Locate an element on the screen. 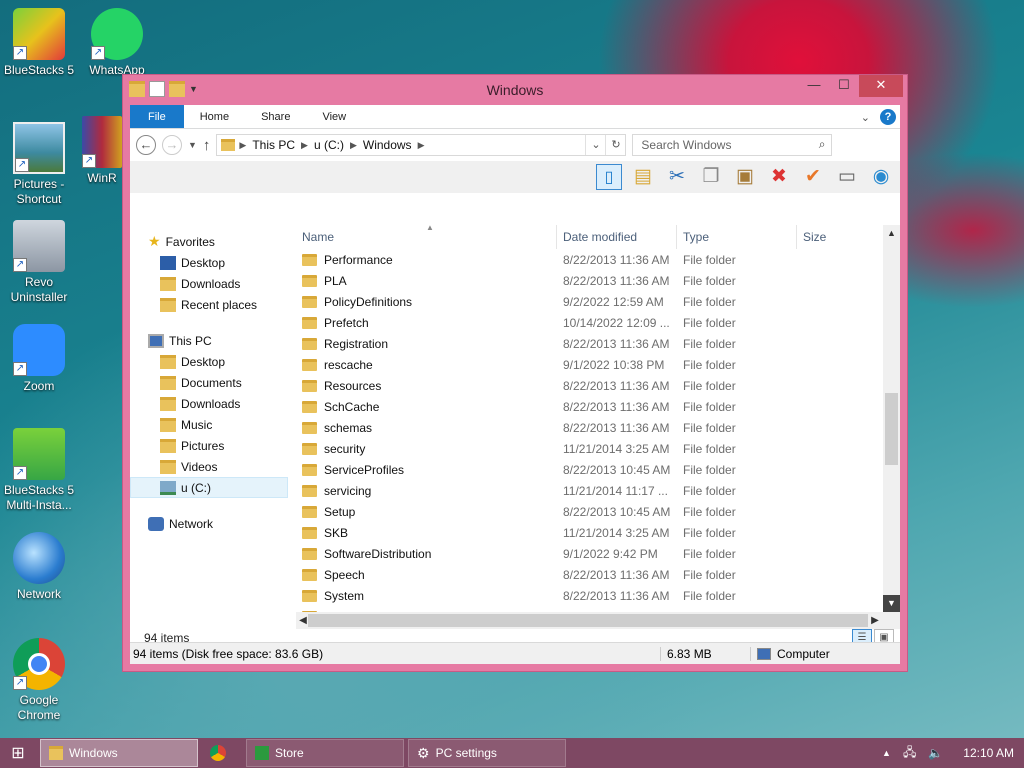 This screenshot has height=768, width=1024. pane-splitter is located at coordinates (290, 422).